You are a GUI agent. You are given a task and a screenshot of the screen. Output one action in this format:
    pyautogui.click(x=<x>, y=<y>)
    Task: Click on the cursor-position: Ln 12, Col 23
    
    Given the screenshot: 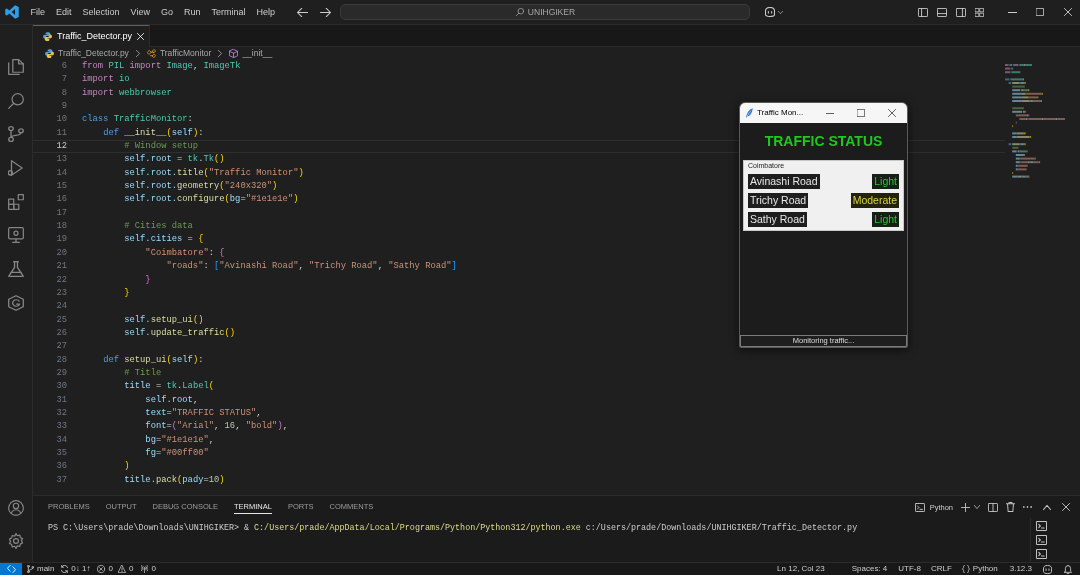 What is the action you would take?
    pyautogui.click(x=801, y=569)
    